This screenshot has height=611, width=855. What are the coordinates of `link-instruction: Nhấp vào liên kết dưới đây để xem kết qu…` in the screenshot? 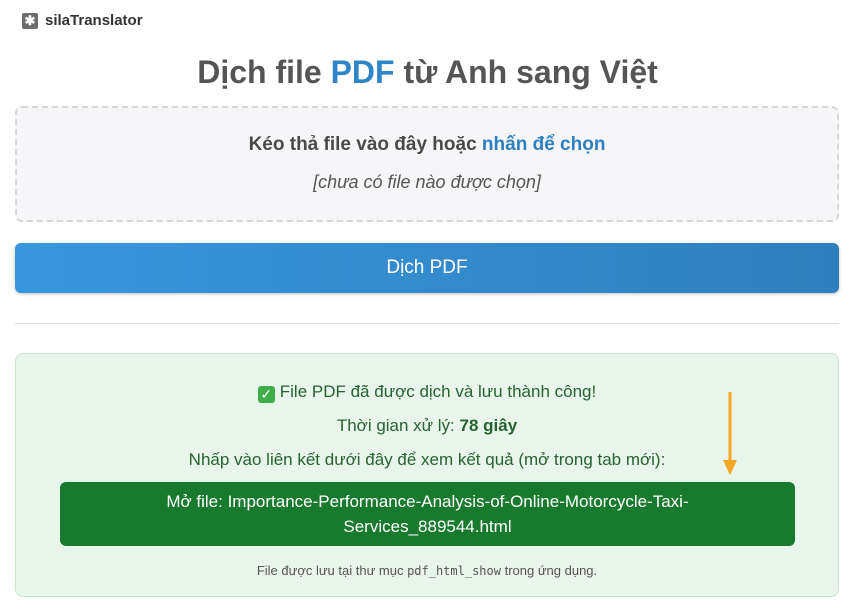 It's located at (427, 459).